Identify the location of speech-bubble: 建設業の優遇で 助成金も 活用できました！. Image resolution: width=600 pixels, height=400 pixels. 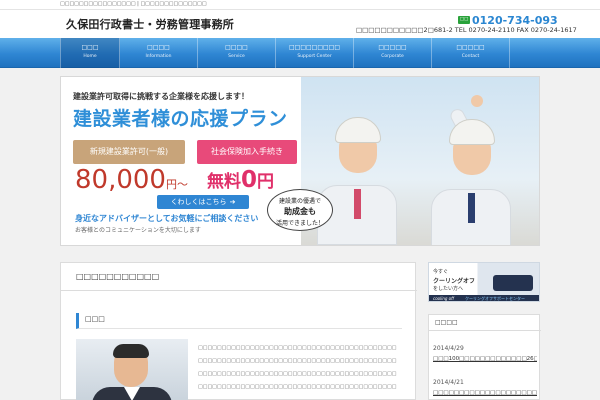
(300, 210).